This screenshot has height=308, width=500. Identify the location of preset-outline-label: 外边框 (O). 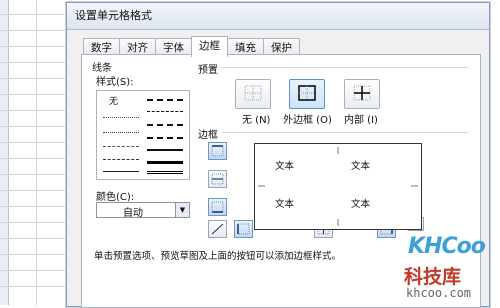
(307, 120).